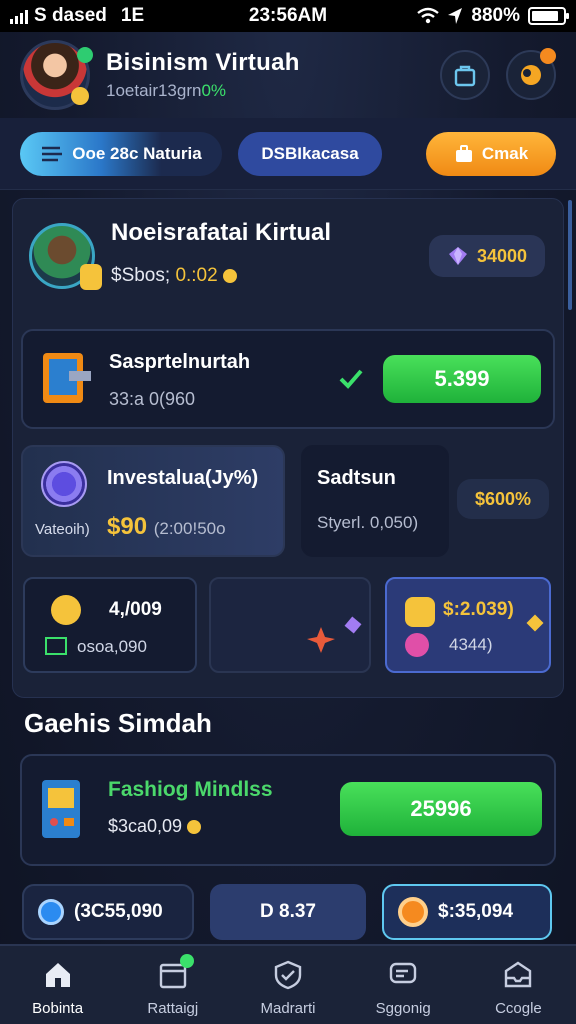 The width and height of the screenshot is (576, 1024). I want to click on invest-button: 5.399, so click(462, 379).